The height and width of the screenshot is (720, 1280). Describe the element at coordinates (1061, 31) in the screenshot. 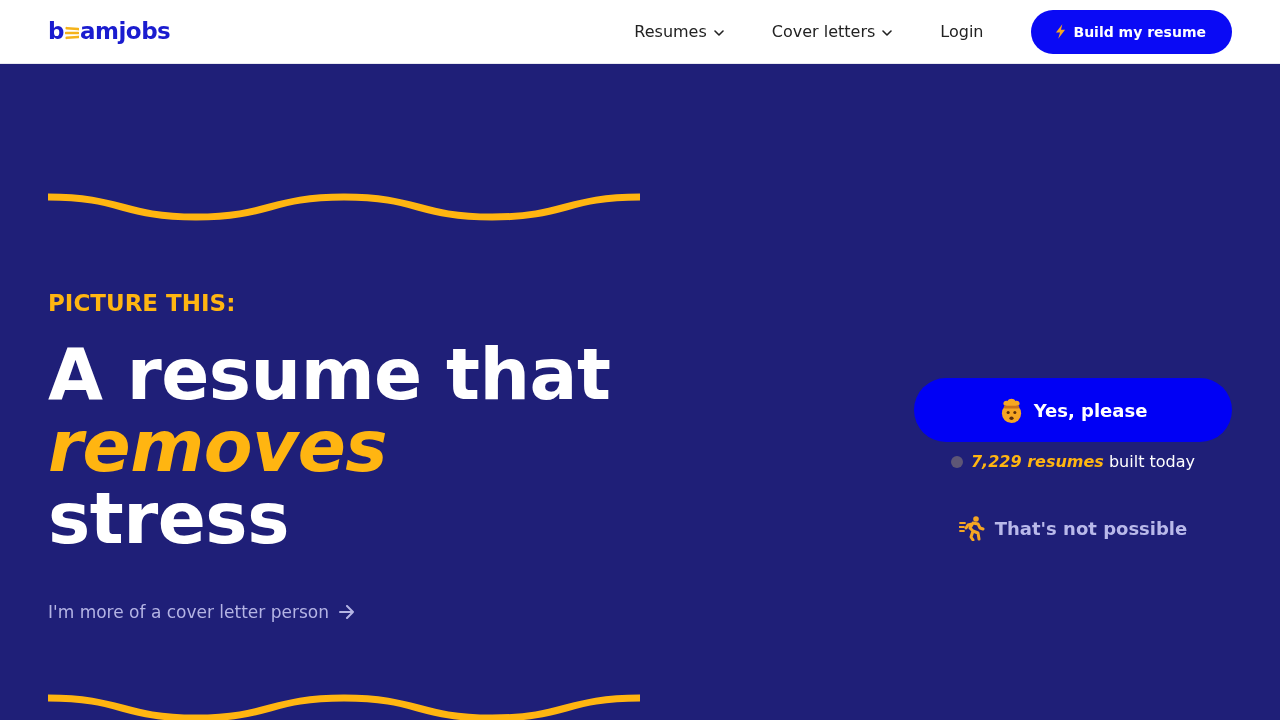

I see `lightning-bolt-icon` at that location.